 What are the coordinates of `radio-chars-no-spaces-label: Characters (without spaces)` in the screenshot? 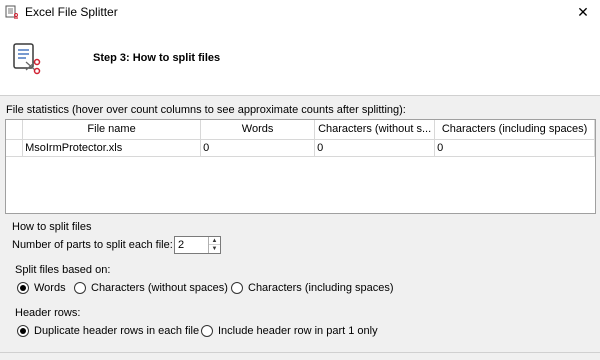 It's located at (159, 288).